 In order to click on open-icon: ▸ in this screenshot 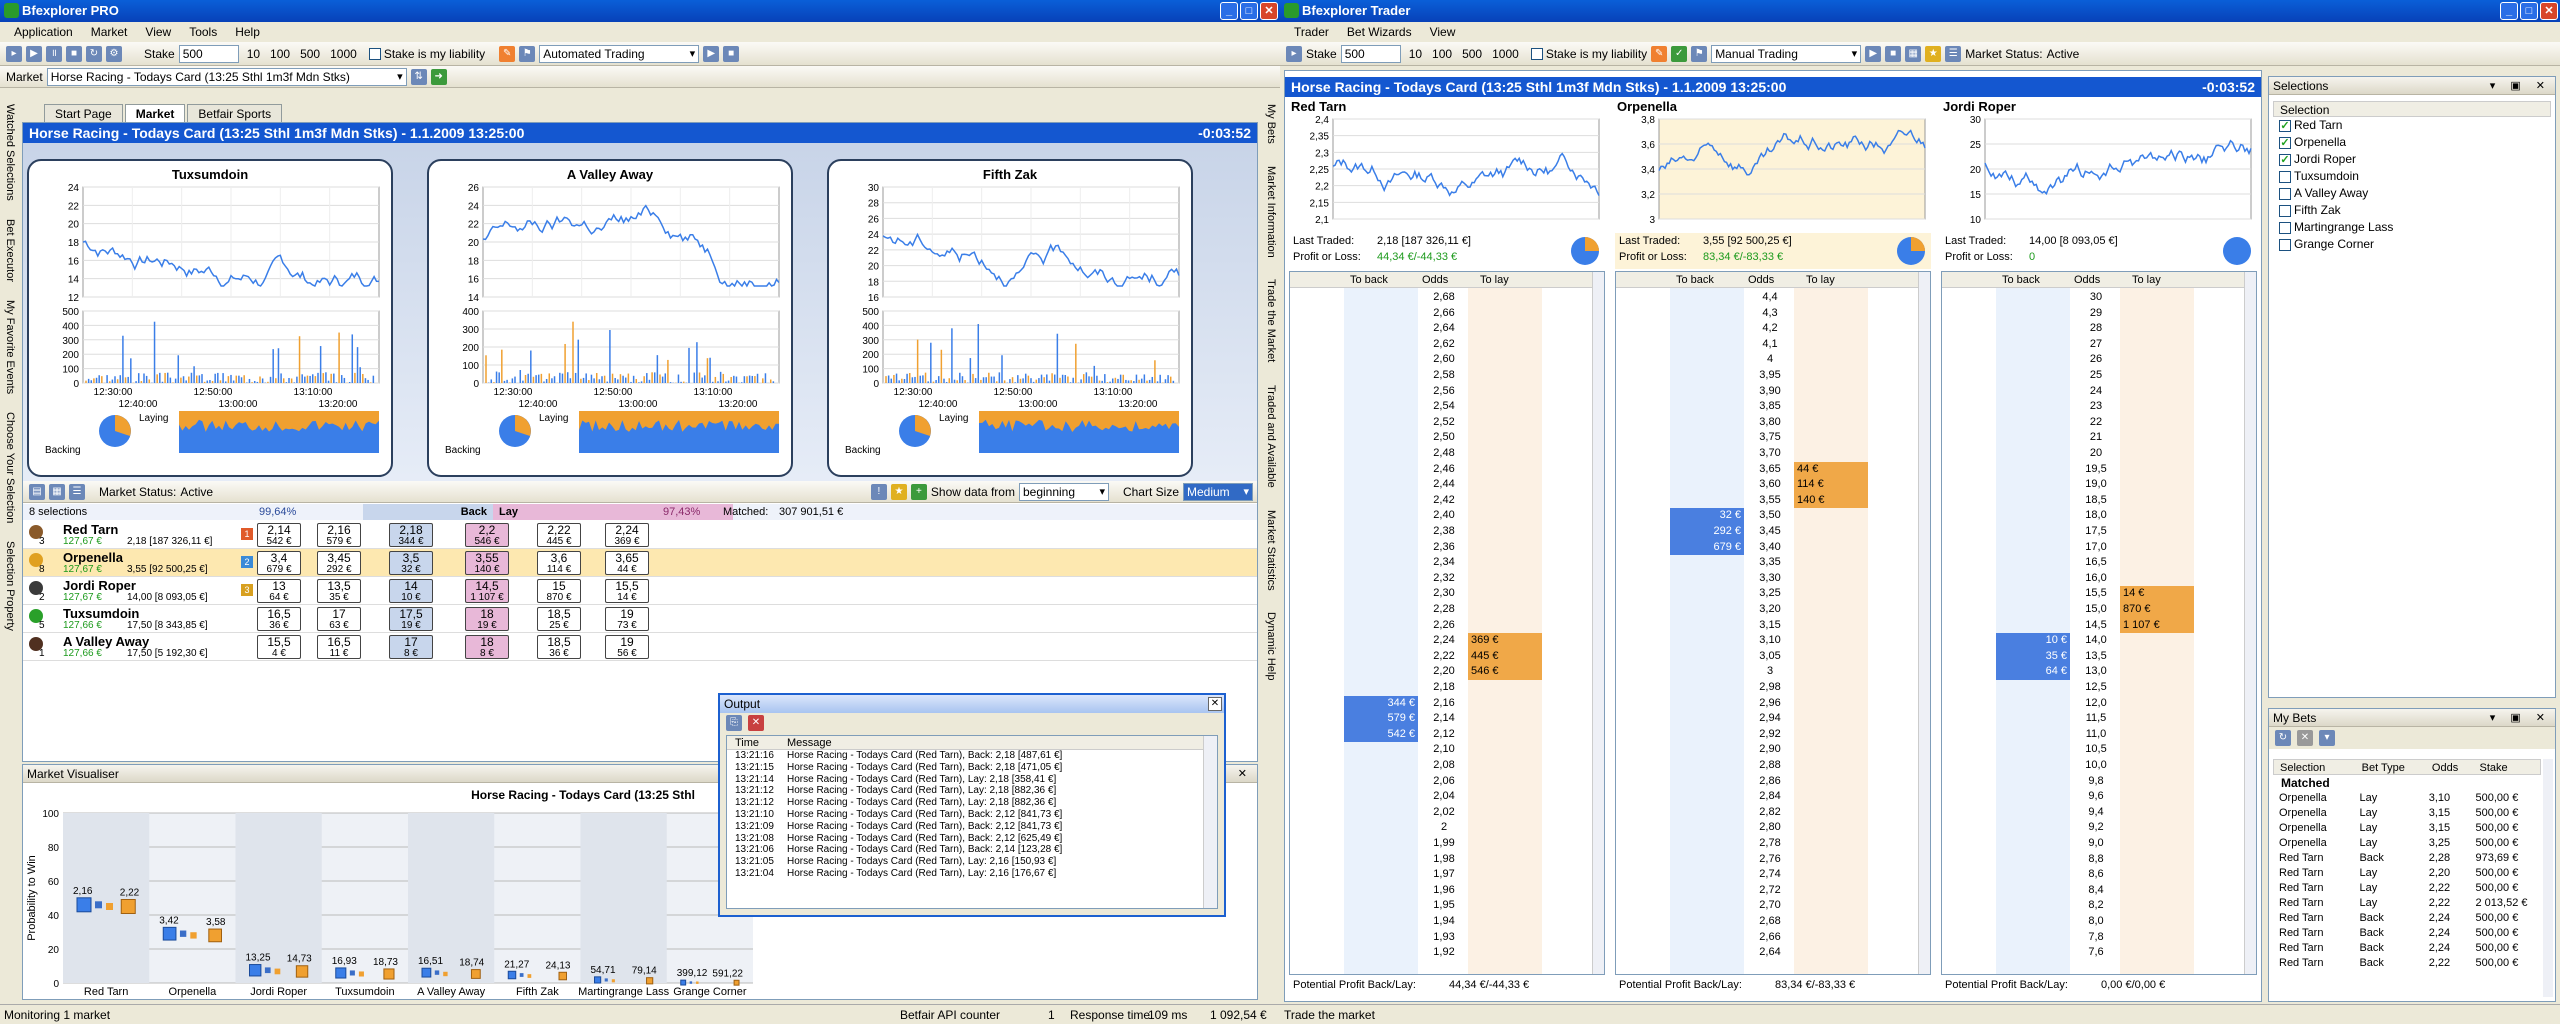, I will do `click(14, 53)`.